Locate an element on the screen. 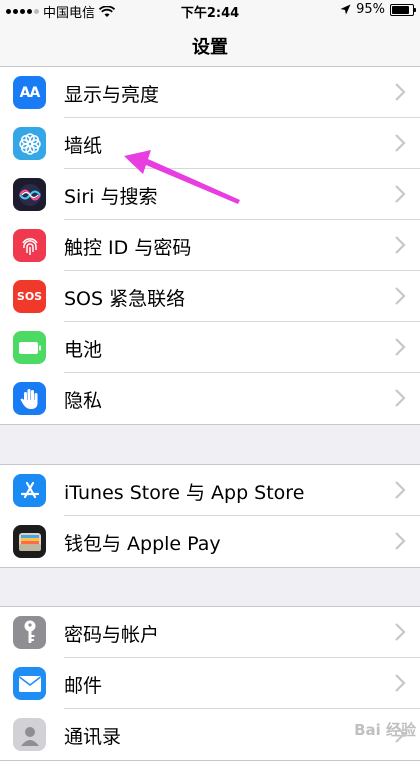 This screenshot has width=420, height=761. battery-percent: 95% is located at coordinates (370, 9).